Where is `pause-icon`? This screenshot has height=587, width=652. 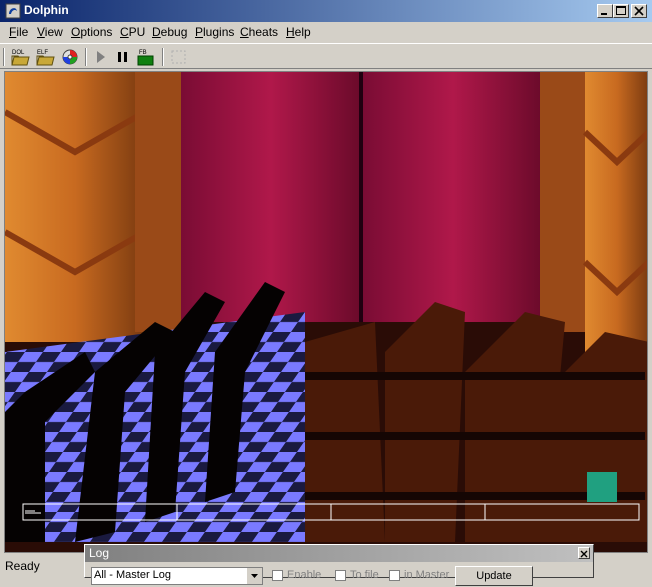 pause-icon is located at coordinates (122, 57).